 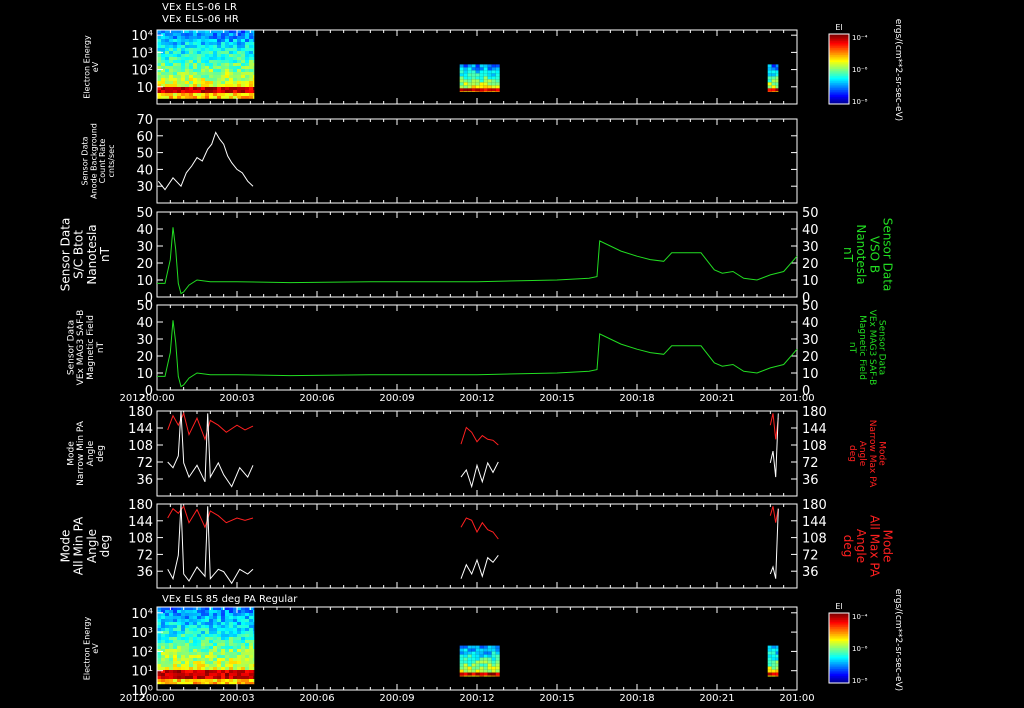 I want to click on y-tick-label: 50, so click(x=144, y=306).